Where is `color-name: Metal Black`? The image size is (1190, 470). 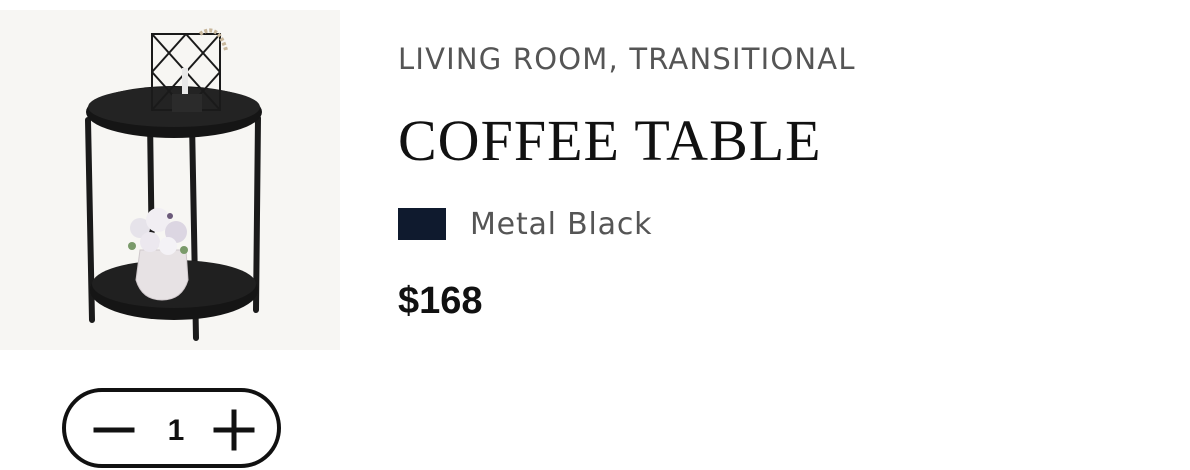
color-name: Metal Black is located at coordinates (561, 224).